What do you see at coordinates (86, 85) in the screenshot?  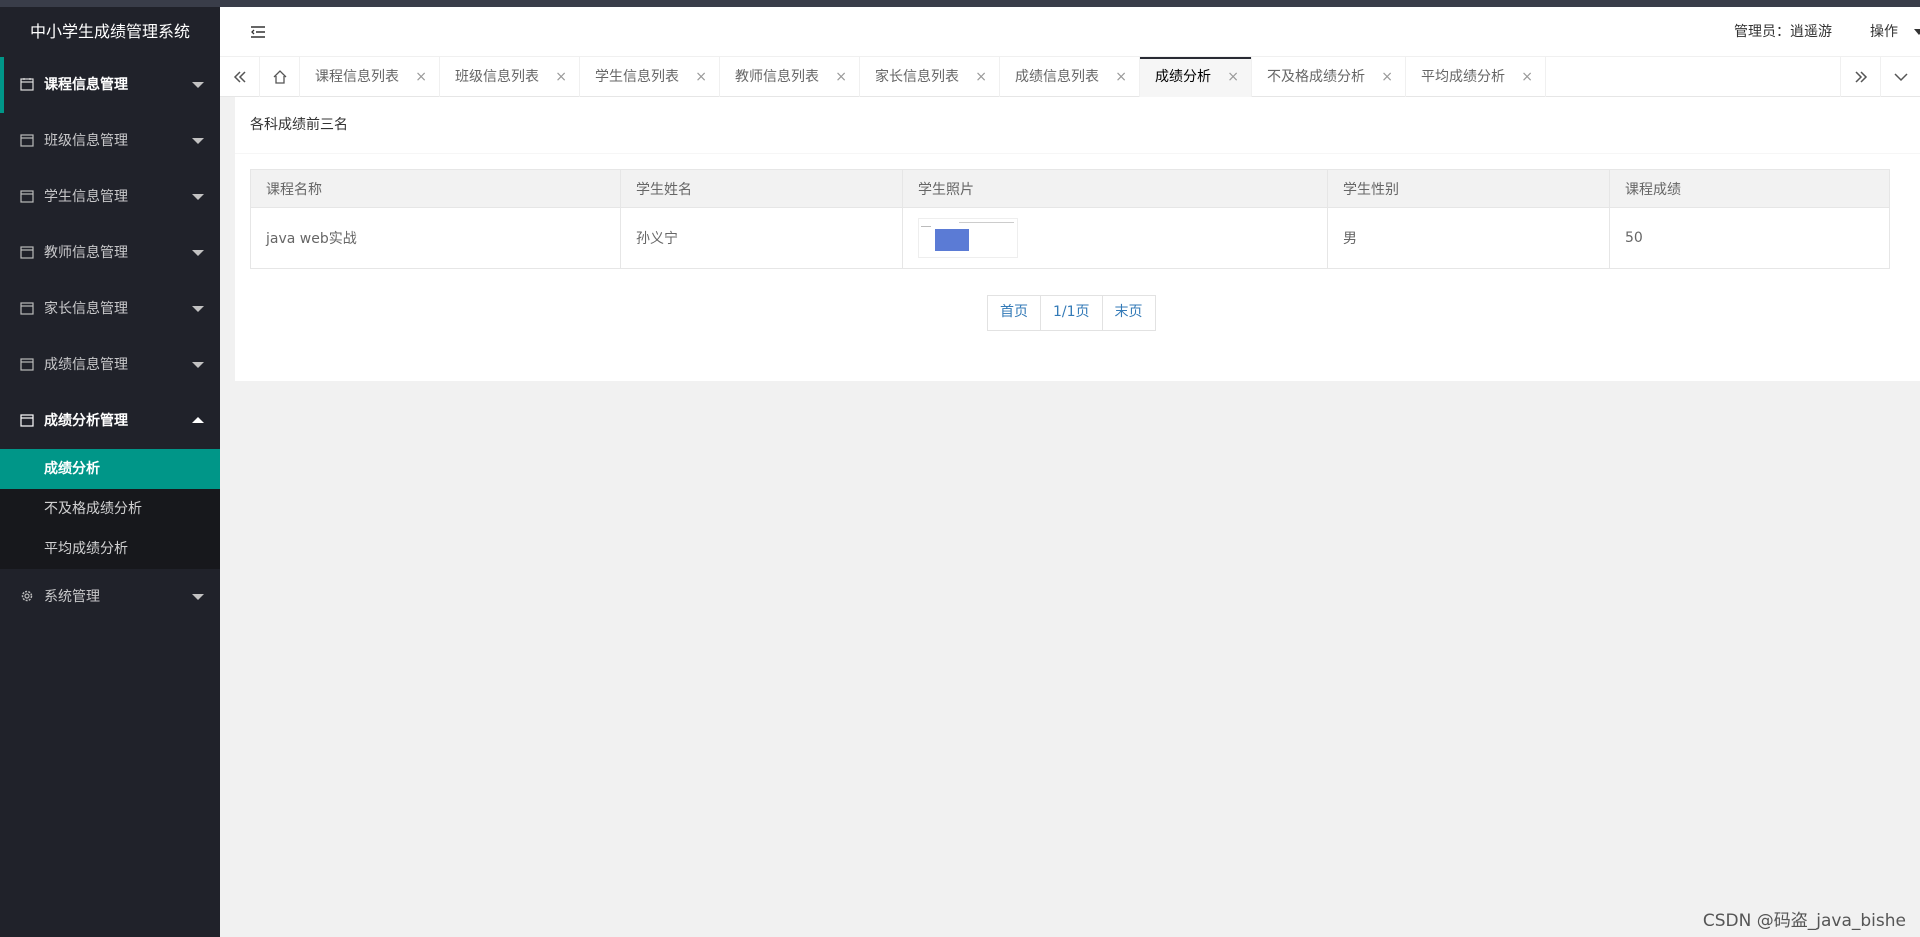 I see `sidebar-item-label: 课程信息管理` at bounding box center [86, 85].